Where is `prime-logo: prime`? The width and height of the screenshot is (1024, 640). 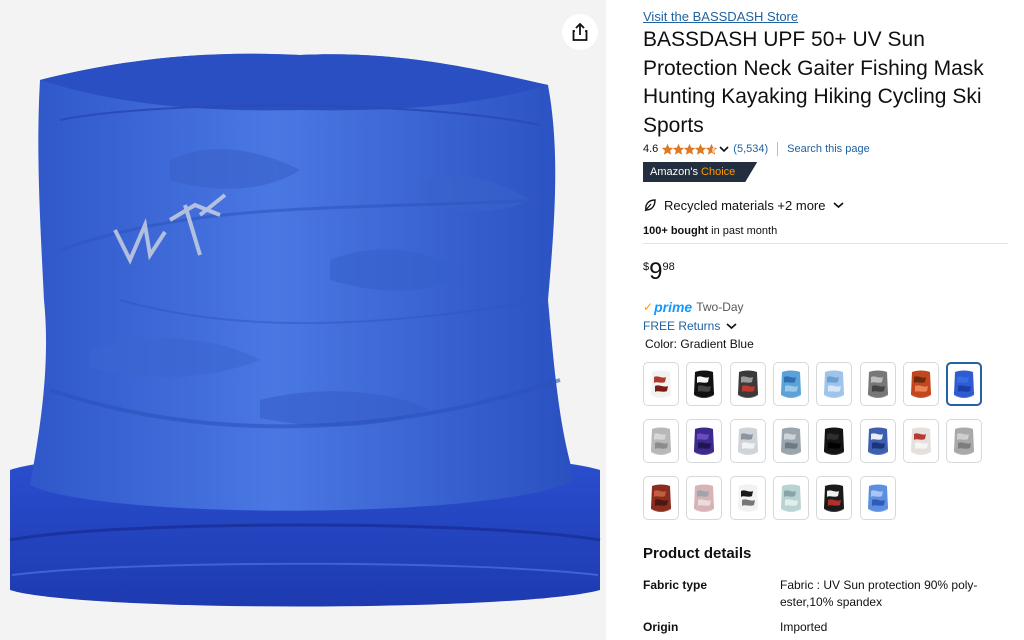
prime-logo: prime is located at coordinates (673, 307).